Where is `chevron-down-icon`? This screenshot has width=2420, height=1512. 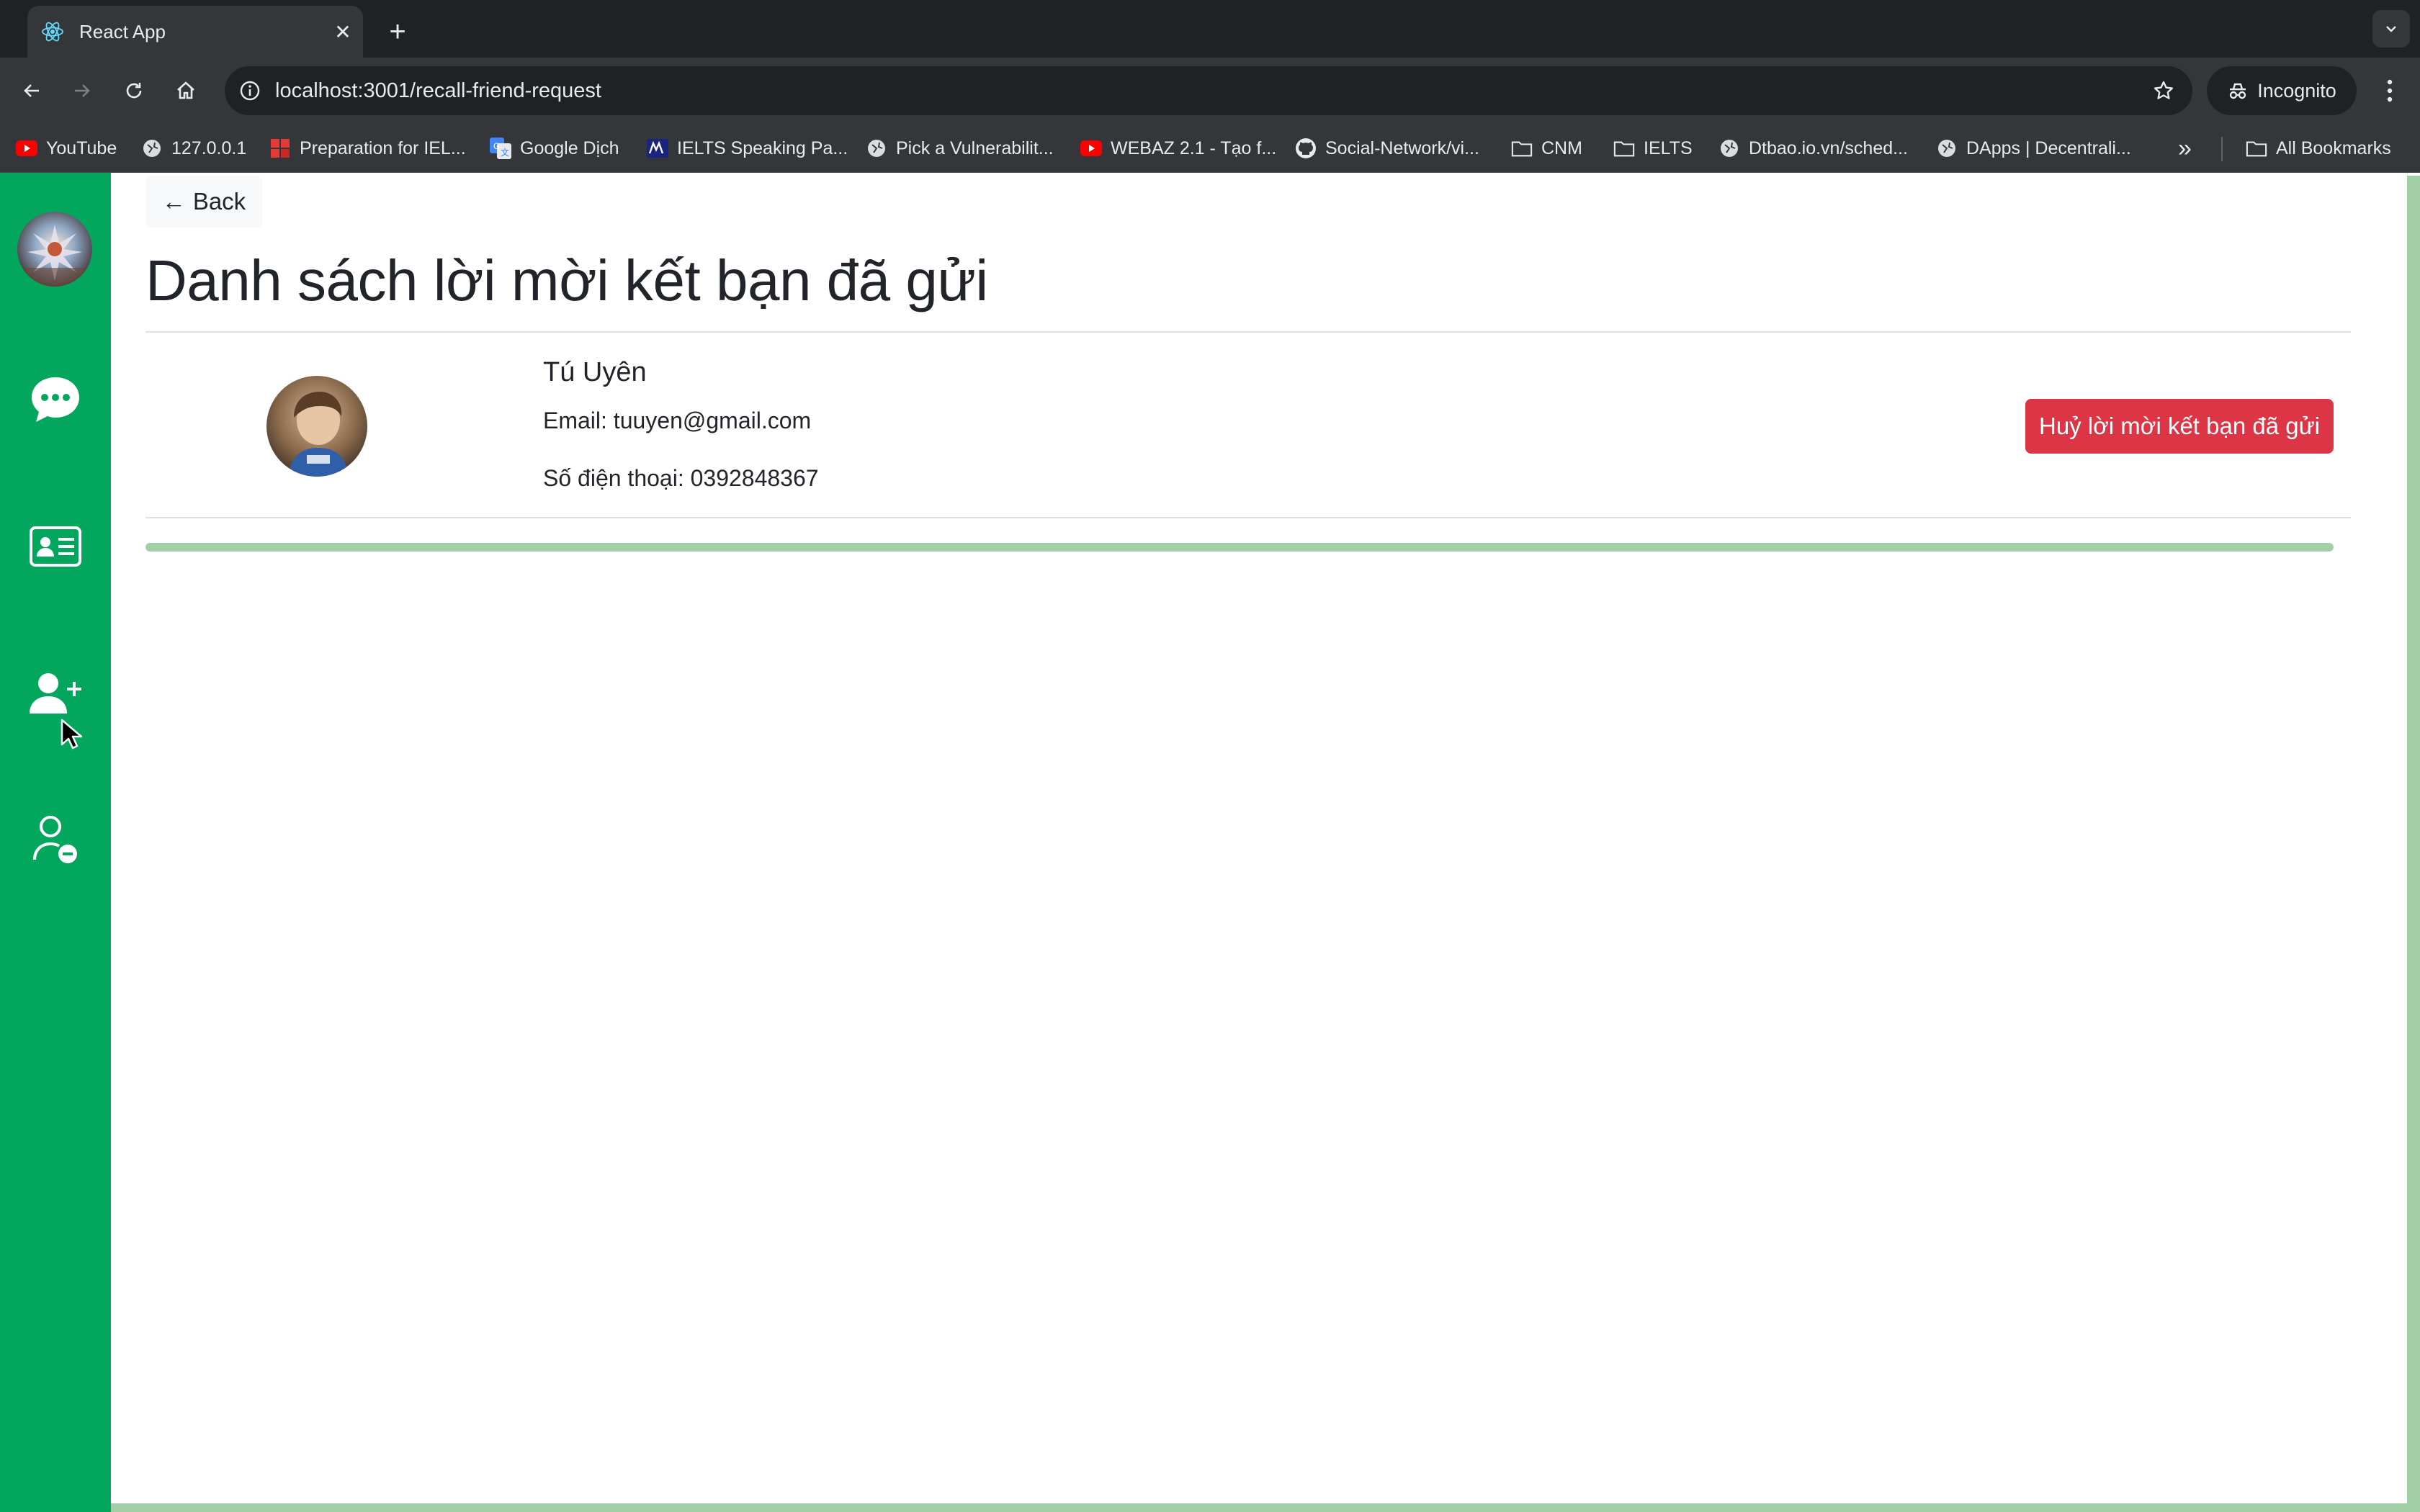 chevron-down-icon is located at coordinates (2391, 29).